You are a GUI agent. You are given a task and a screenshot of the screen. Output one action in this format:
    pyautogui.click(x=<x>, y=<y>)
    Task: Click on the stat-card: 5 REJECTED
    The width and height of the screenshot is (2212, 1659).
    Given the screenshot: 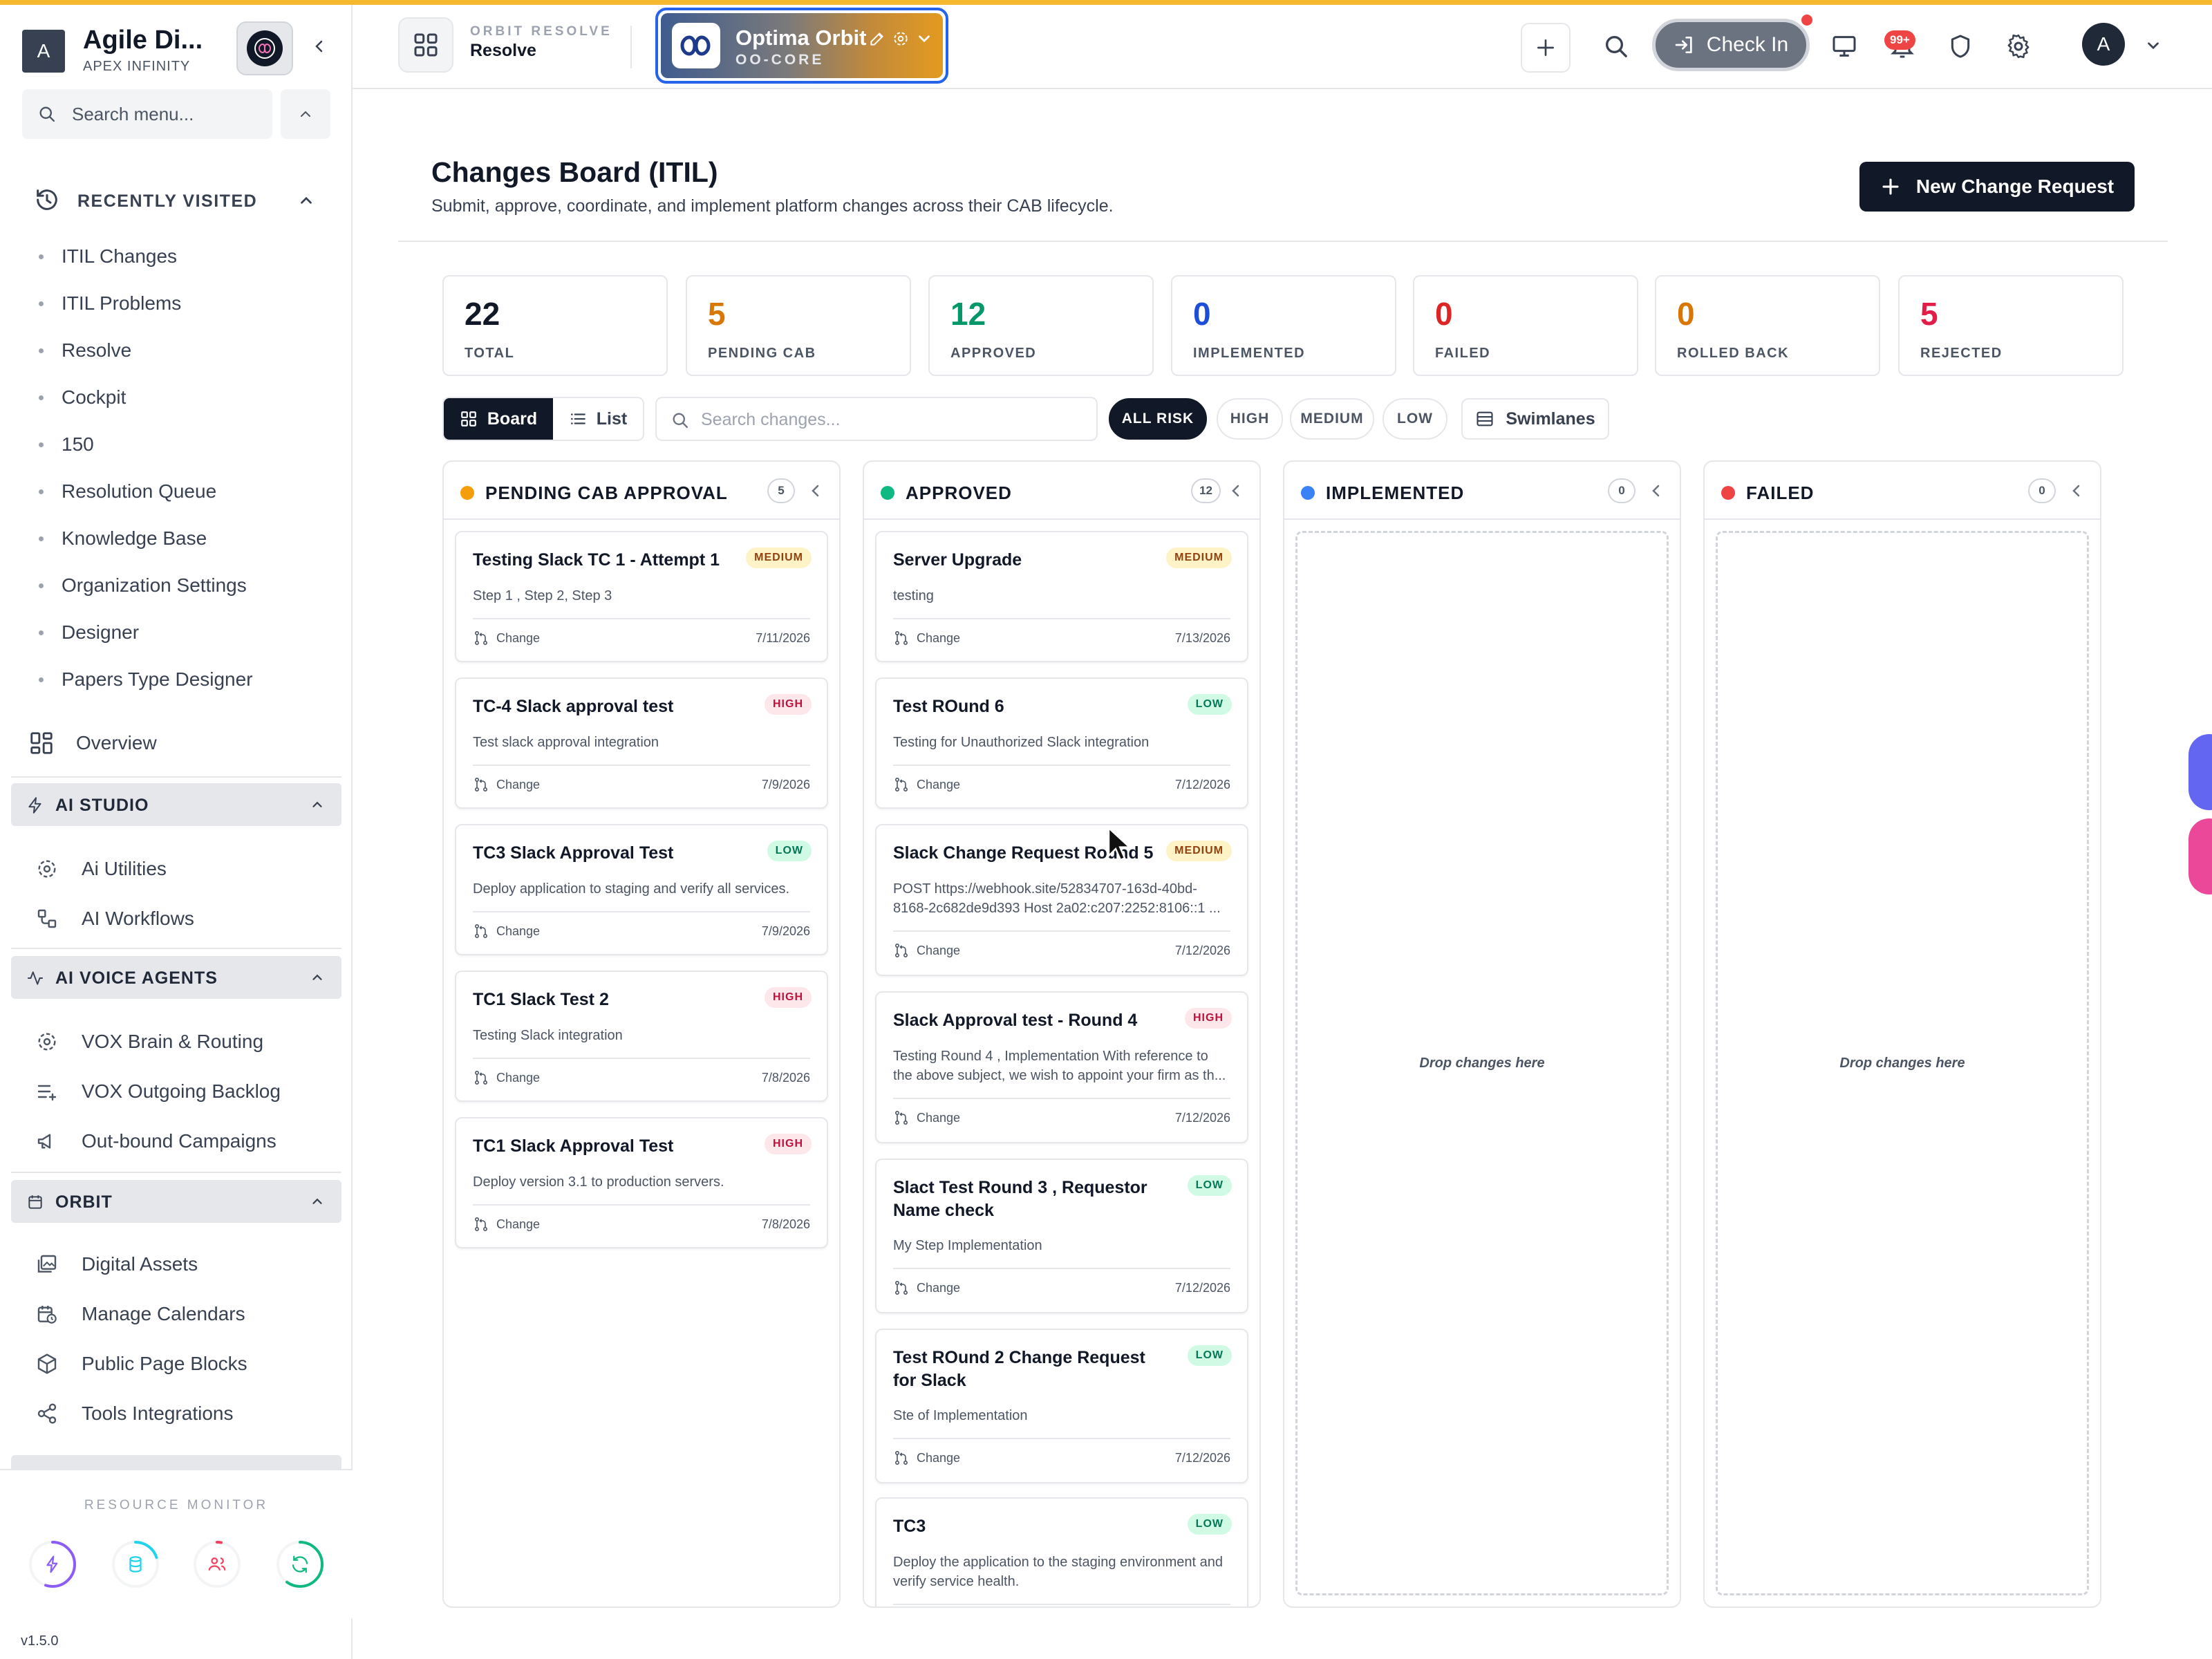 What is the action you would take?
    pyautogui.click(x=2011, y=325)
    